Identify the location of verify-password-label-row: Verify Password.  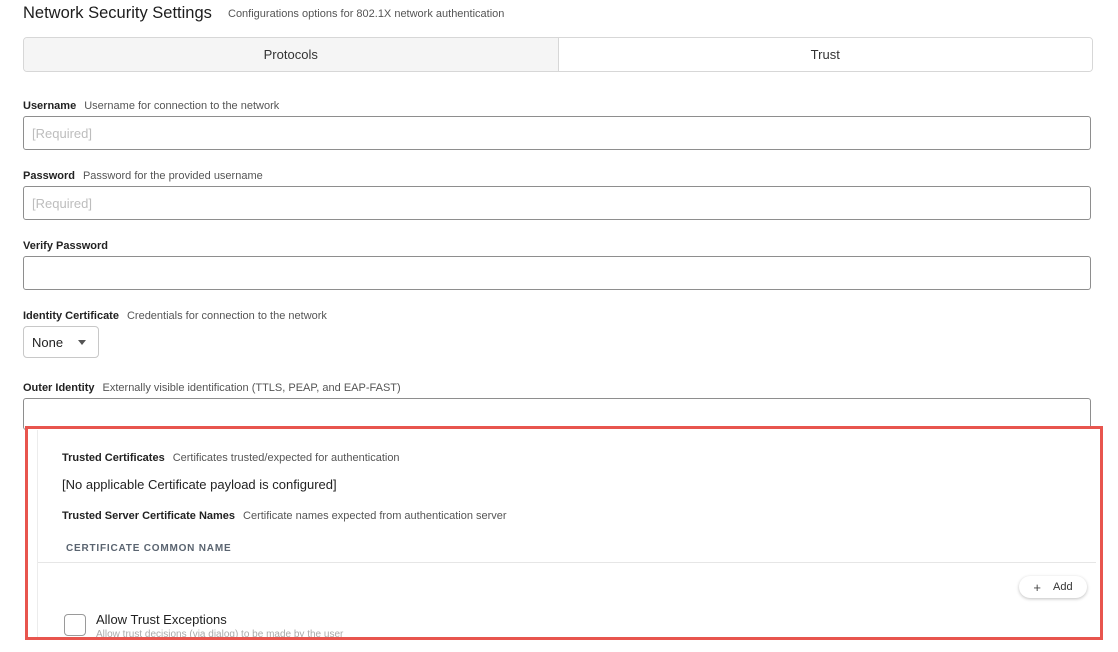
(65, 245).